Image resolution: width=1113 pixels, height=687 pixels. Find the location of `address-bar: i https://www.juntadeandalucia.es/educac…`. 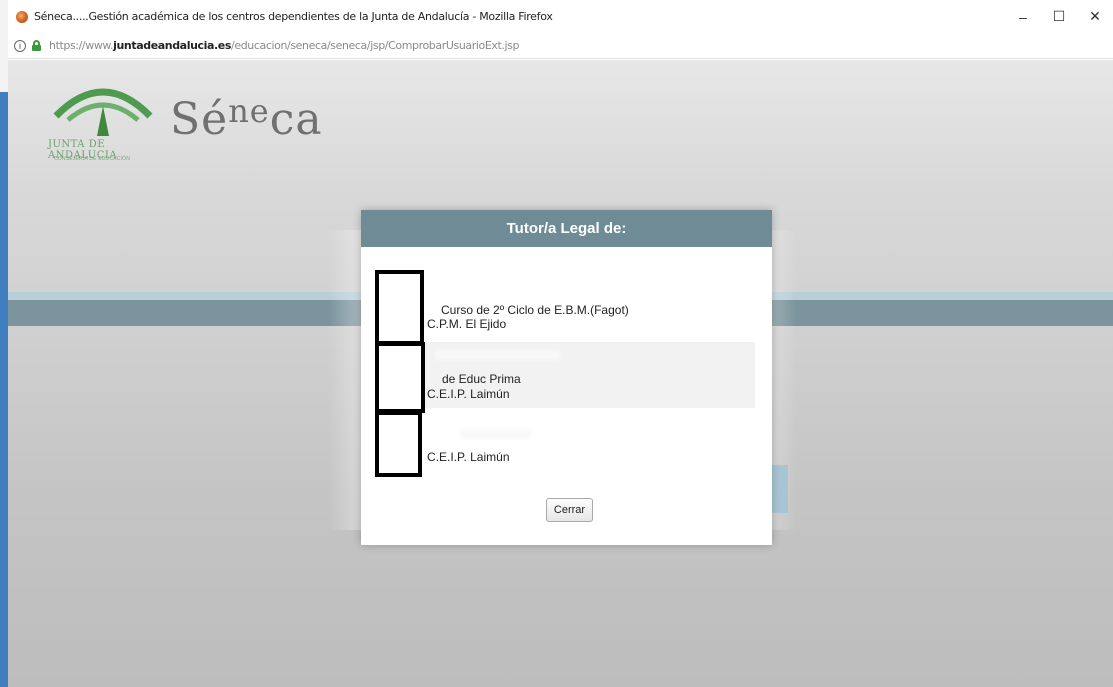

address-bar: i https://www.juntadeandalucia.es/educac… is located at coordinates (560, 46).